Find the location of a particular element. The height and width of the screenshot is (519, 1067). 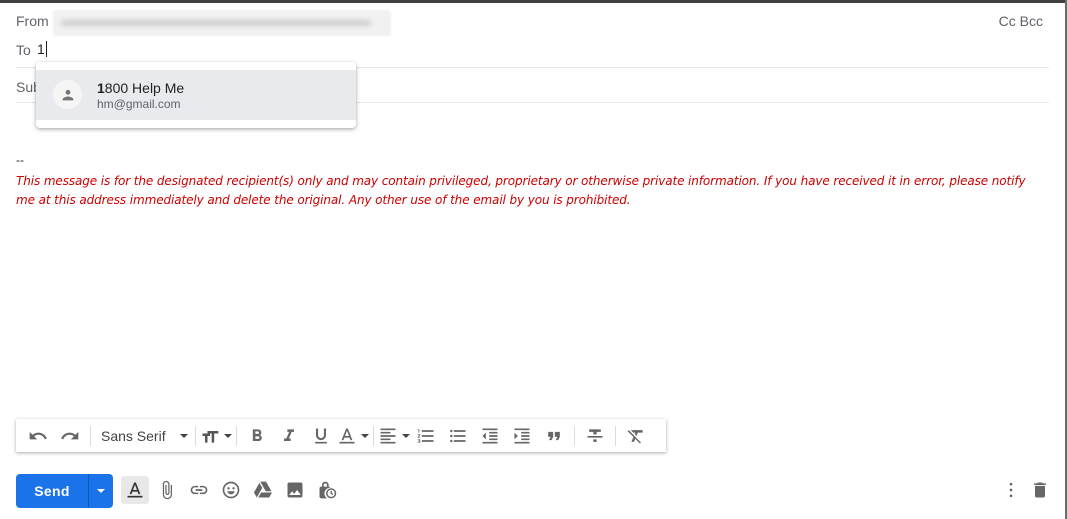

remove-formatting-icon is located at coordinates (635, 436).